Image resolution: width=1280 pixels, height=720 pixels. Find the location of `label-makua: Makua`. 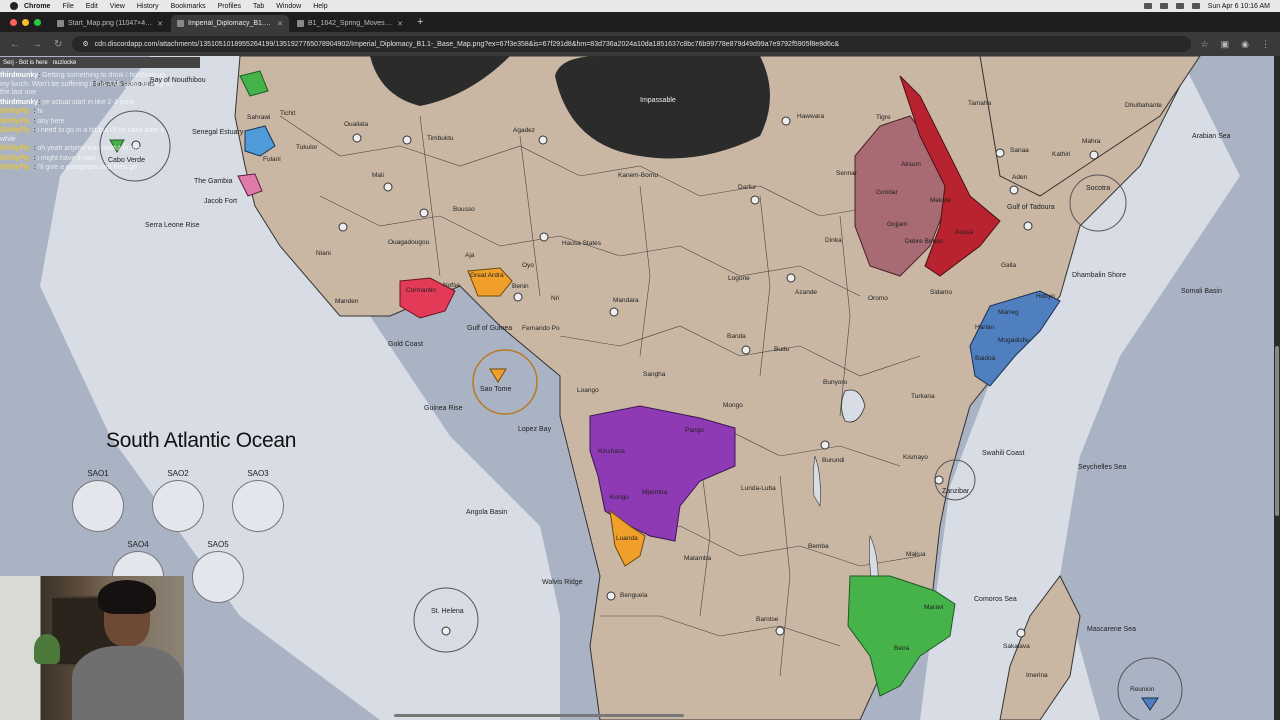

label-makua: Makua is located at coordinates (916, 554).